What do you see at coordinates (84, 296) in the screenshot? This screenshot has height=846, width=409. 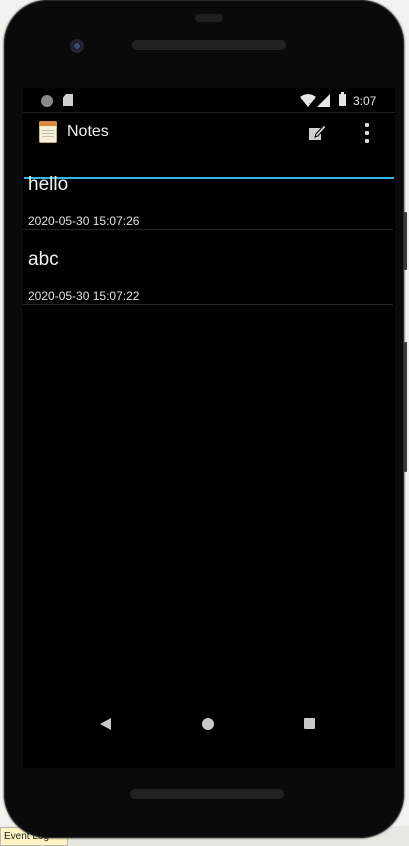 I see `note-date: 2020-05-30 15:07:22` at bounding box center [84, 296].